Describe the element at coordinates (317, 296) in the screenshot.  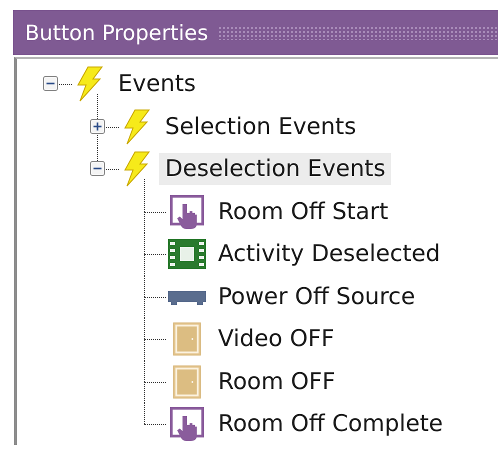
I see `tree-item: Power Off Source` at that location.